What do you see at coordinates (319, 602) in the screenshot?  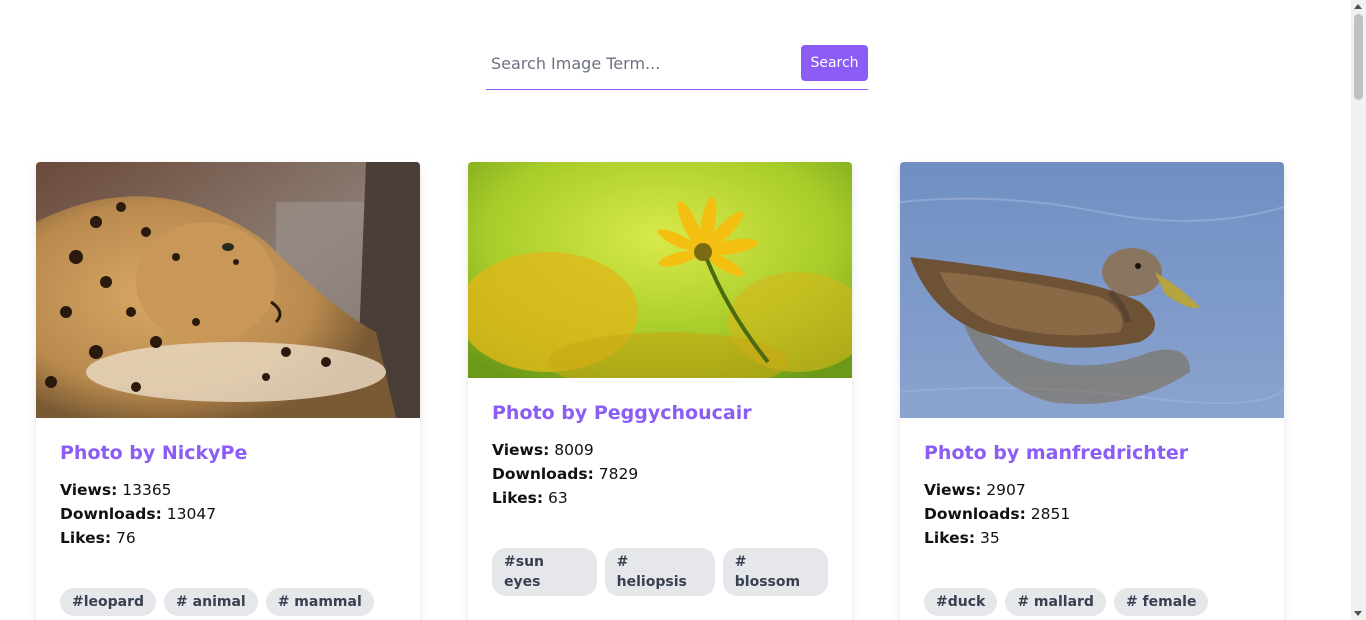 I see `tag: # mammal` at bounding box center [319, 602].